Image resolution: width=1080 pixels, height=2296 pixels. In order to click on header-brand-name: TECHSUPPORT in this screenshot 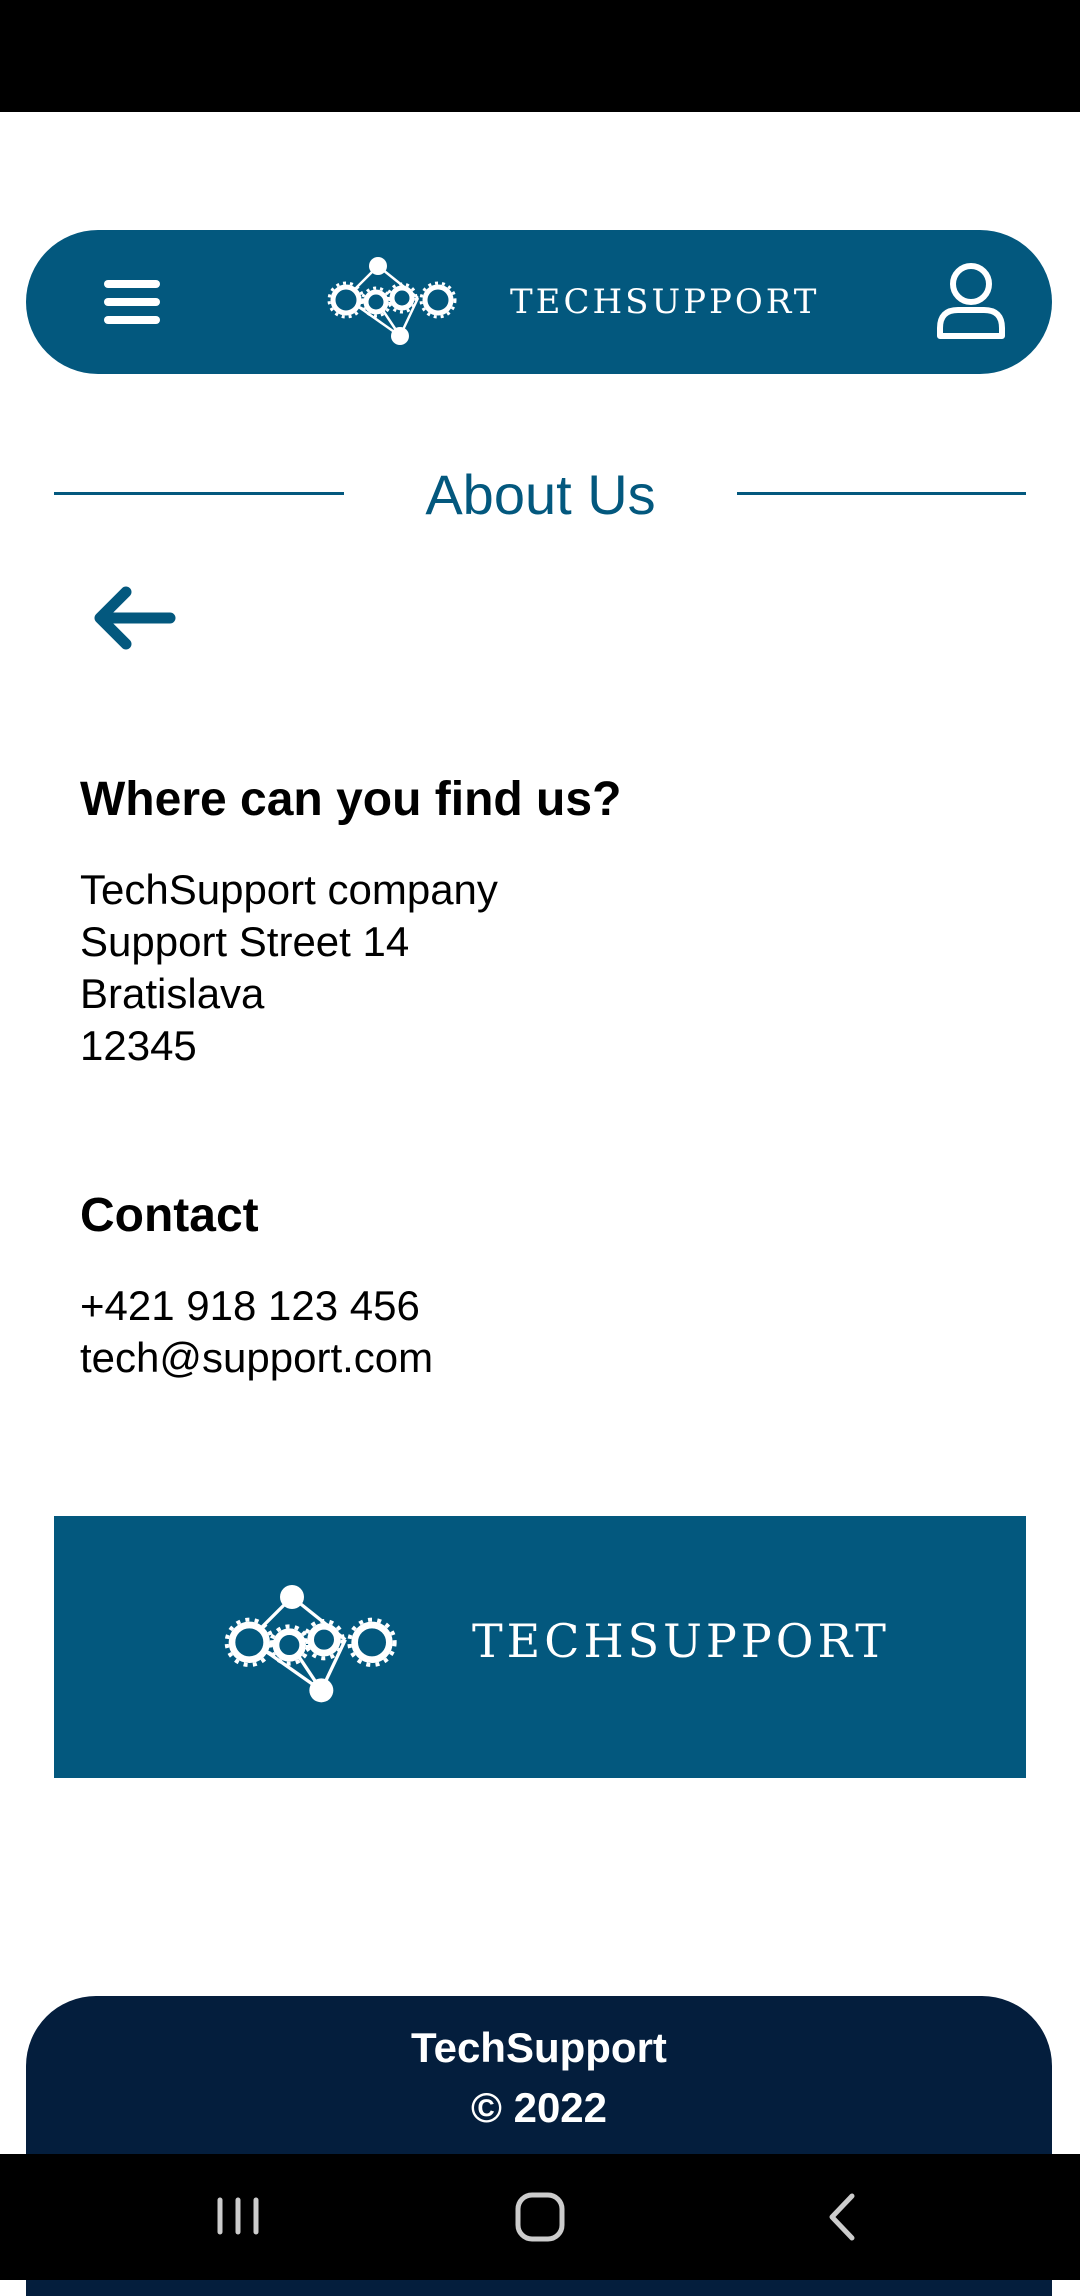, I will do `click(665, 302)`.